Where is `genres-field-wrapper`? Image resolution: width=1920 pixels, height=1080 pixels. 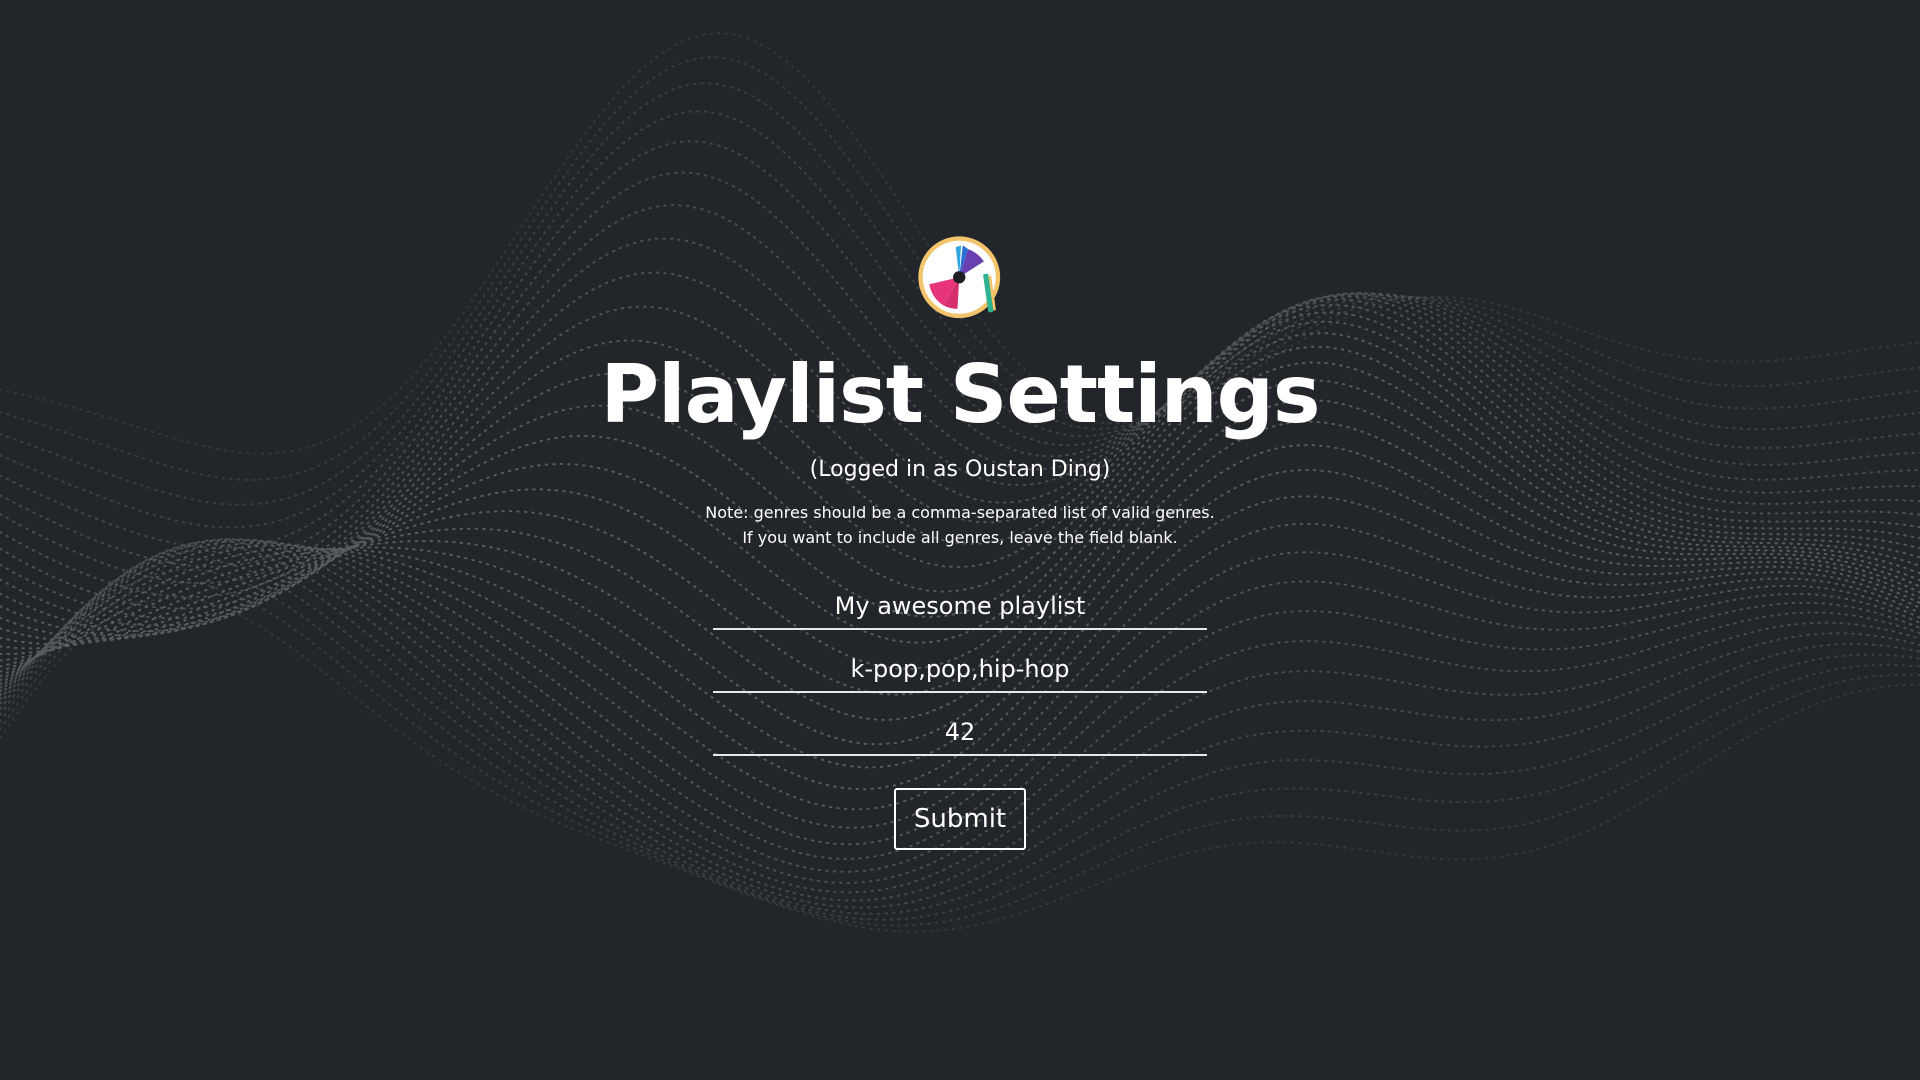
genres-field-wrapper is located at coordinates (960, 670).